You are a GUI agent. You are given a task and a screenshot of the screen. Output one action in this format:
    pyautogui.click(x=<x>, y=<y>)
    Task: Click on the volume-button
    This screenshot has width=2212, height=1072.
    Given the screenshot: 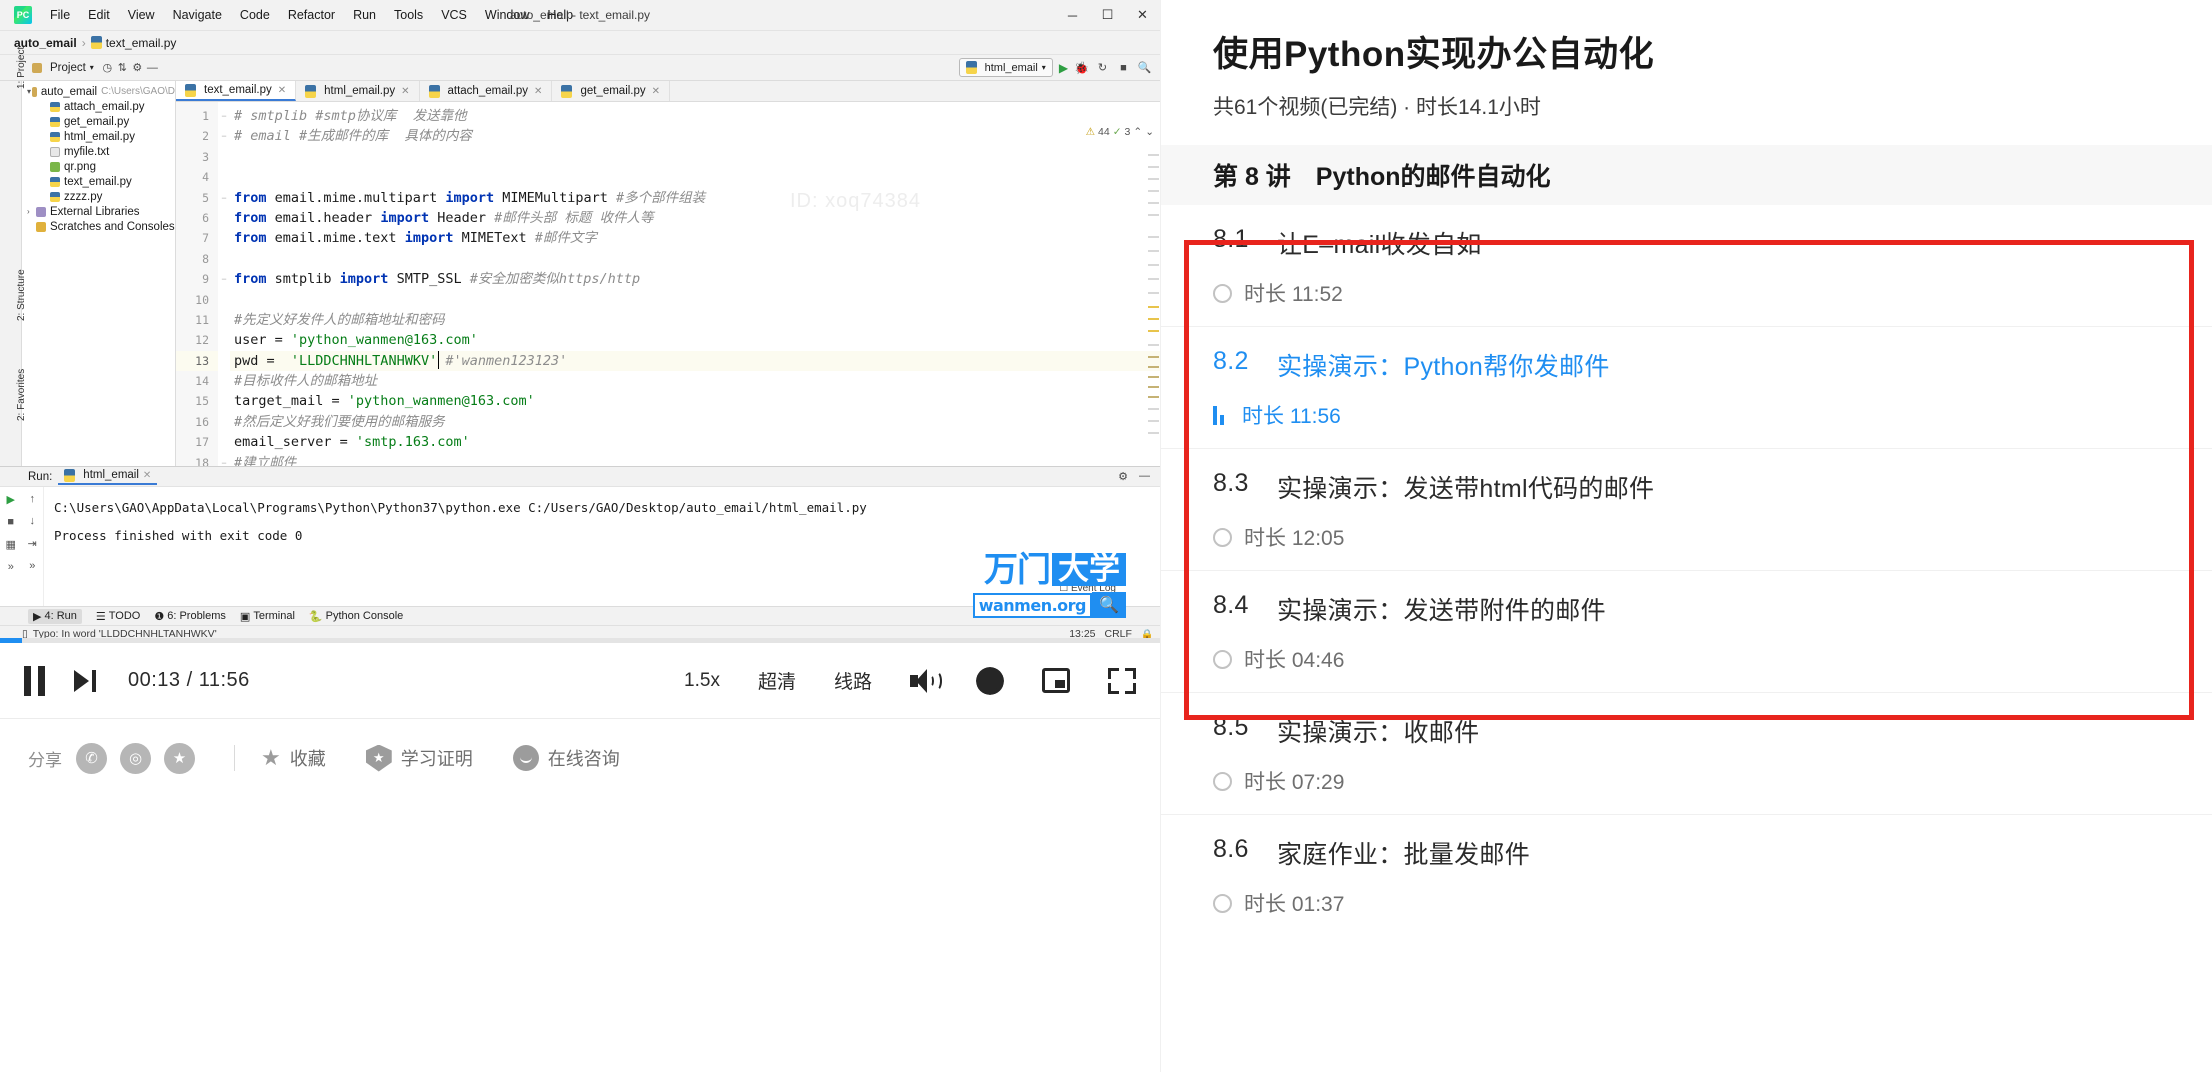 What is the action you would take?
    pyautogui.click(x=926, y=681)
    